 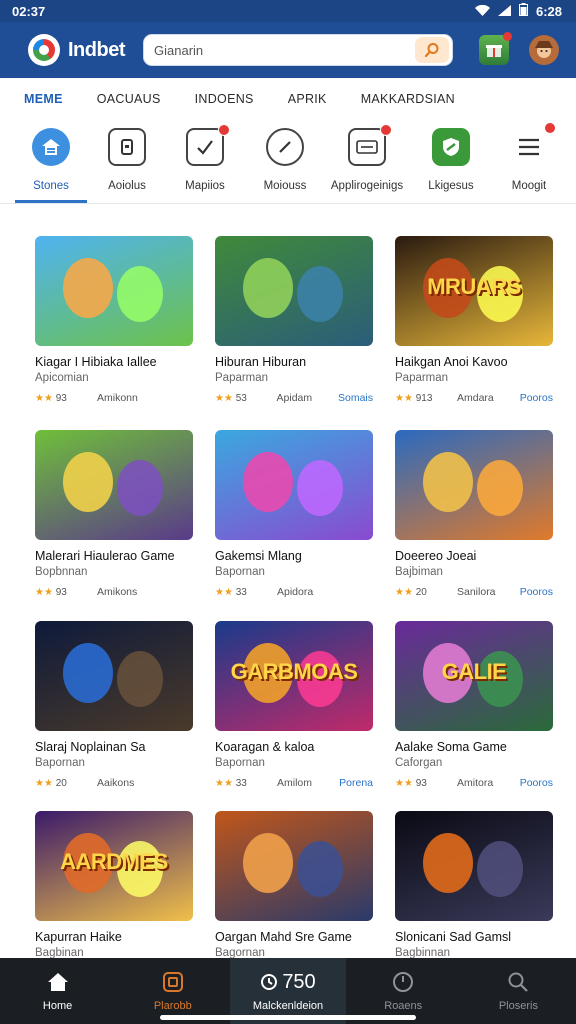 I want to click on rating: ★★ 913, so click(x=414, y=398).